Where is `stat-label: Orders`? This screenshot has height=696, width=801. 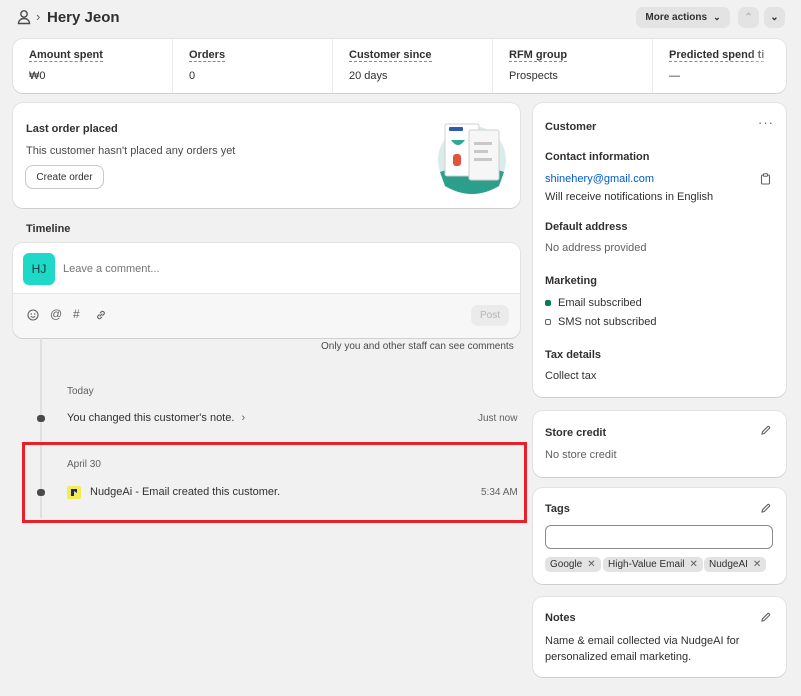
stat-label: Orders is located at coordinates (207, 55).